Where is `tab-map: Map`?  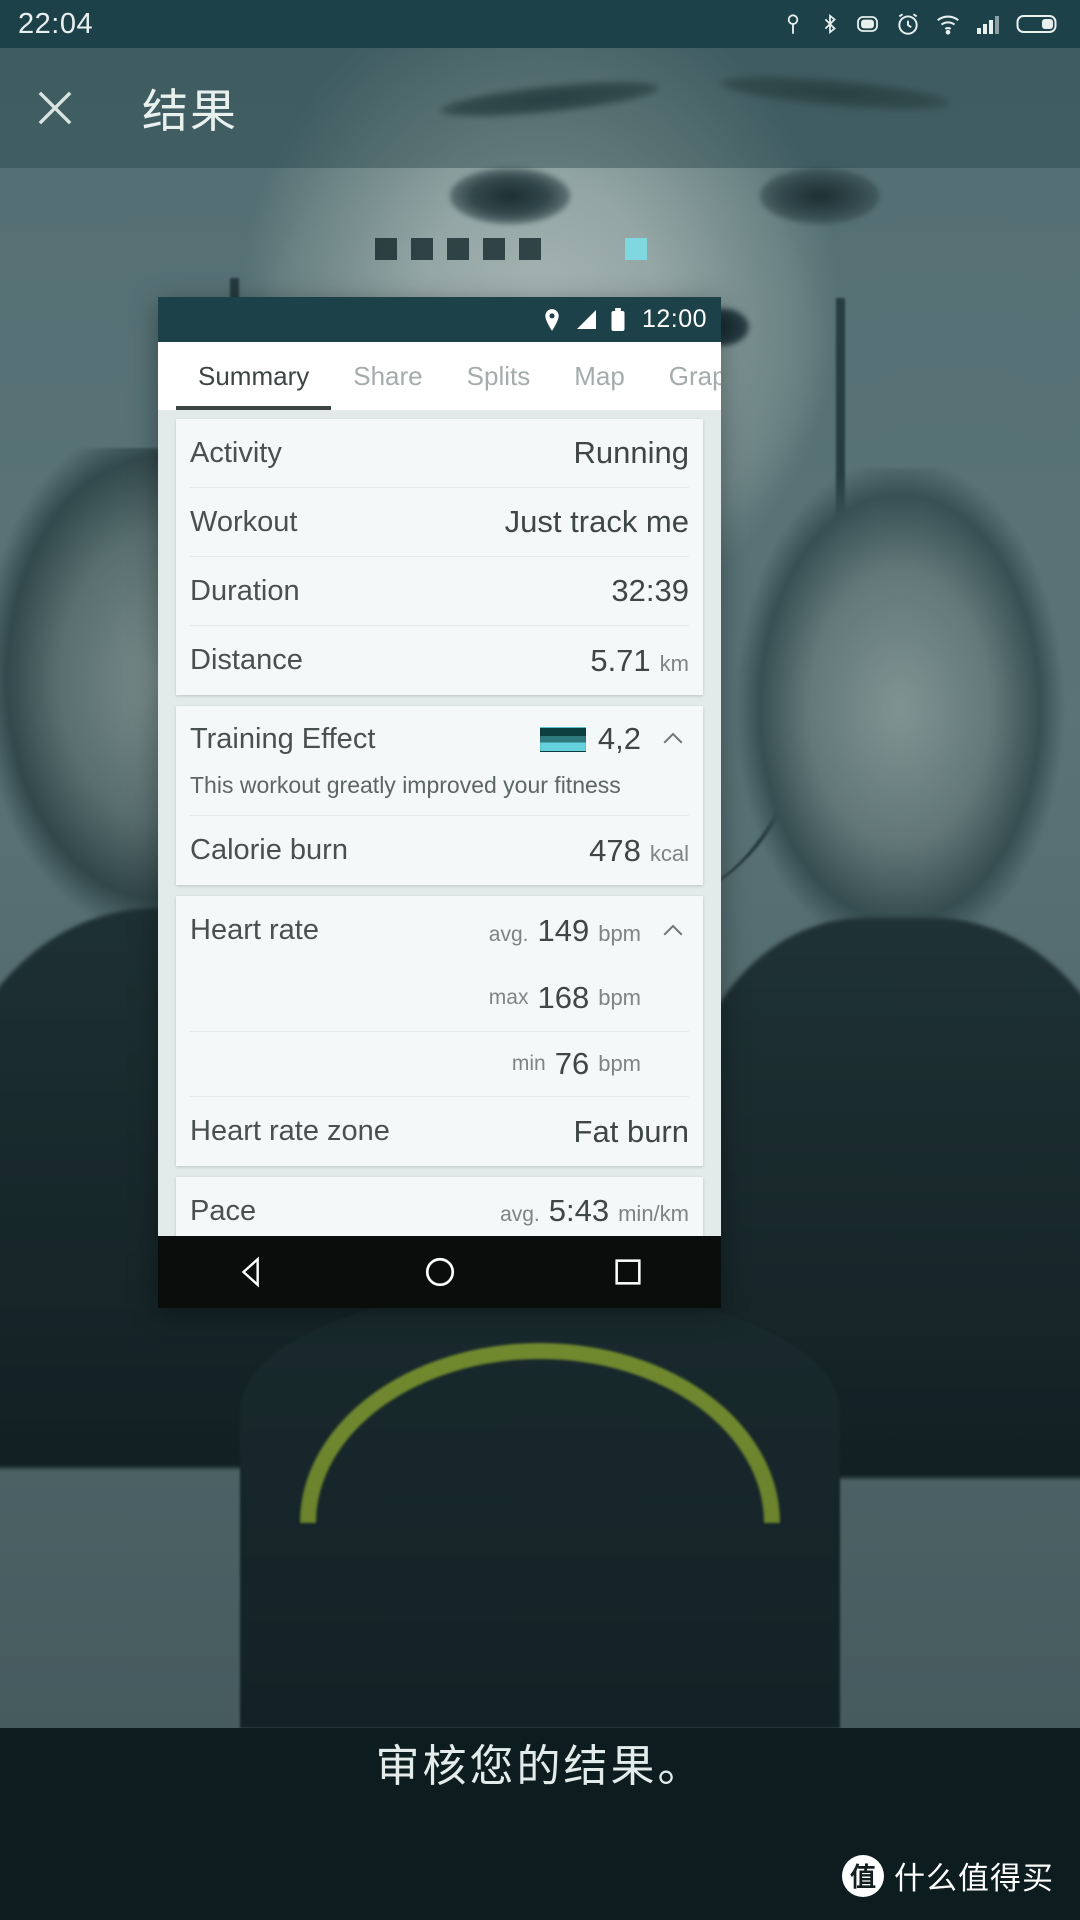
tab-map: Map is located at coordinates (599, 376).